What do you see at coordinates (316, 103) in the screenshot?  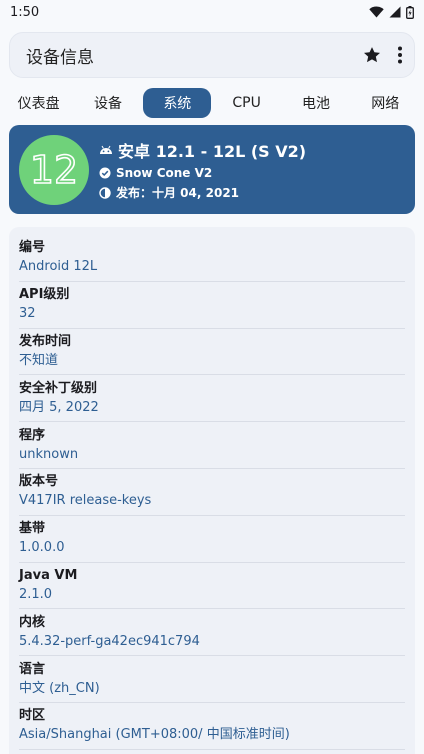 I see `tab-battery: 电池` at bounding box center [316, 103].